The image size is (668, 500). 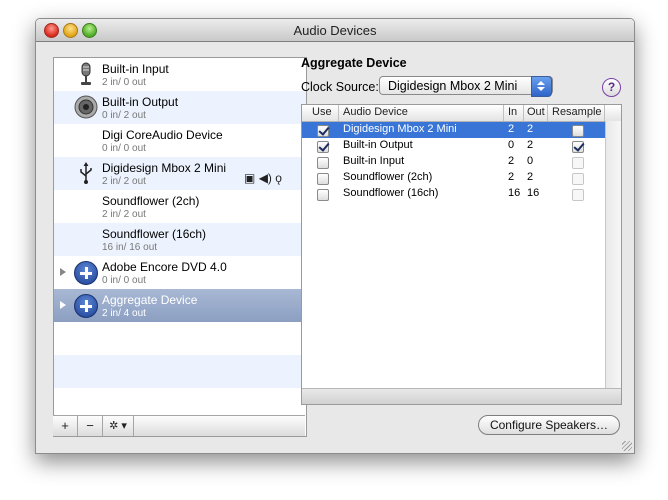 I want to click on column-audio-device: Audio Device, so click(x=375, y=112).